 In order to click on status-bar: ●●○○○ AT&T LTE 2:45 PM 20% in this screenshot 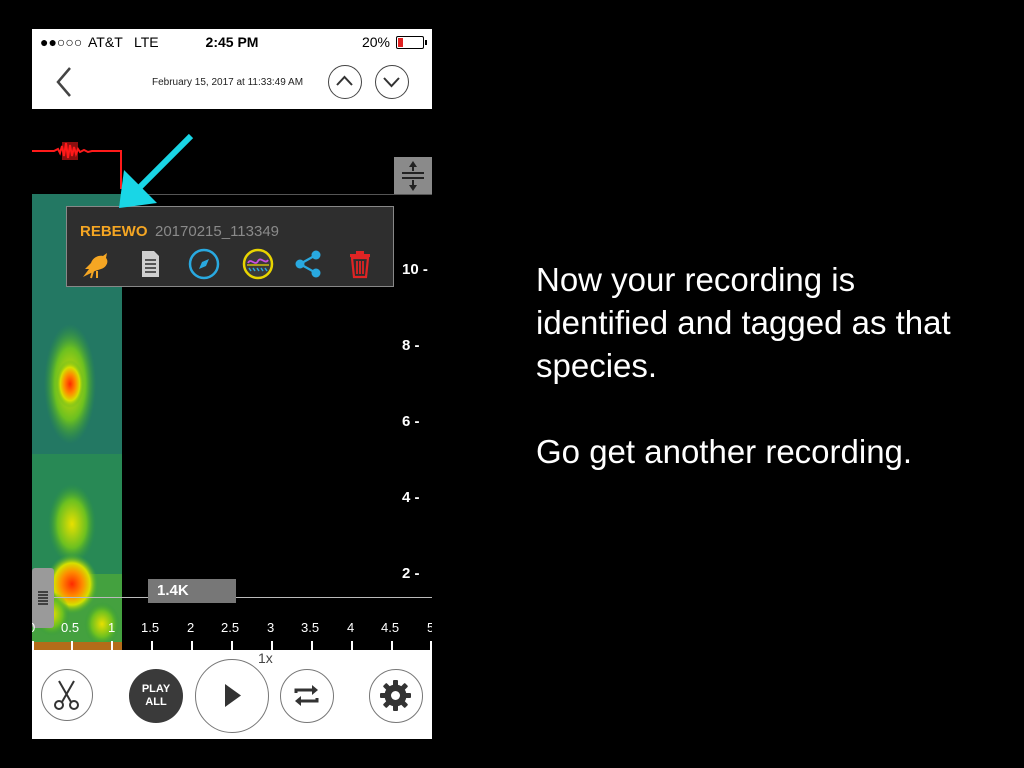, I will do `click(232, 42)`.